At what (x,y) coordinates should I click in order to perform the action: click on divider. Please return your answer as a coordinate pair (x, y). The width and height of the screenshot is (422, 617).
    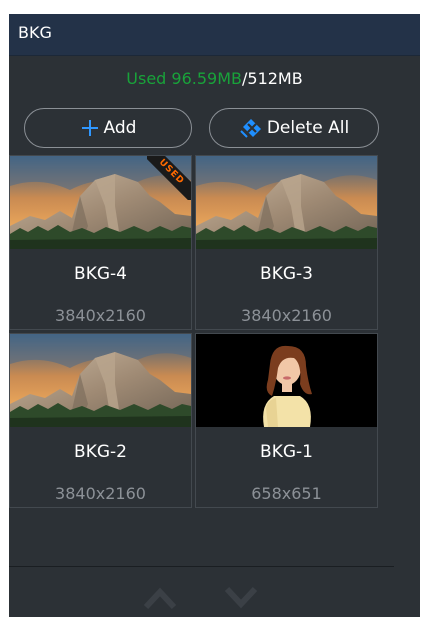
    Looking at the image, I should click on (201, 566).